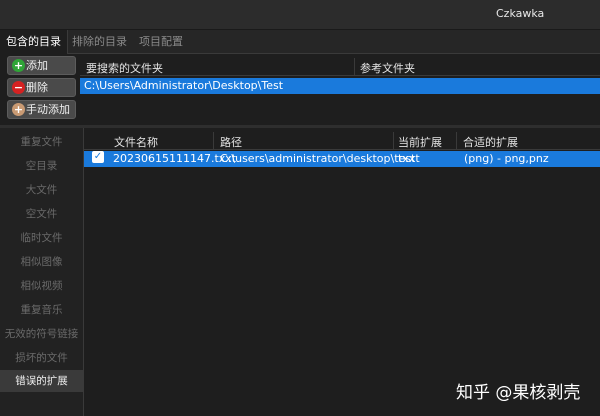  What do you see at coordinates (41, 286) in the screenshot?
I see `sidebar-item-similar-videos: 相似视频` at bounding box center [41, 286].